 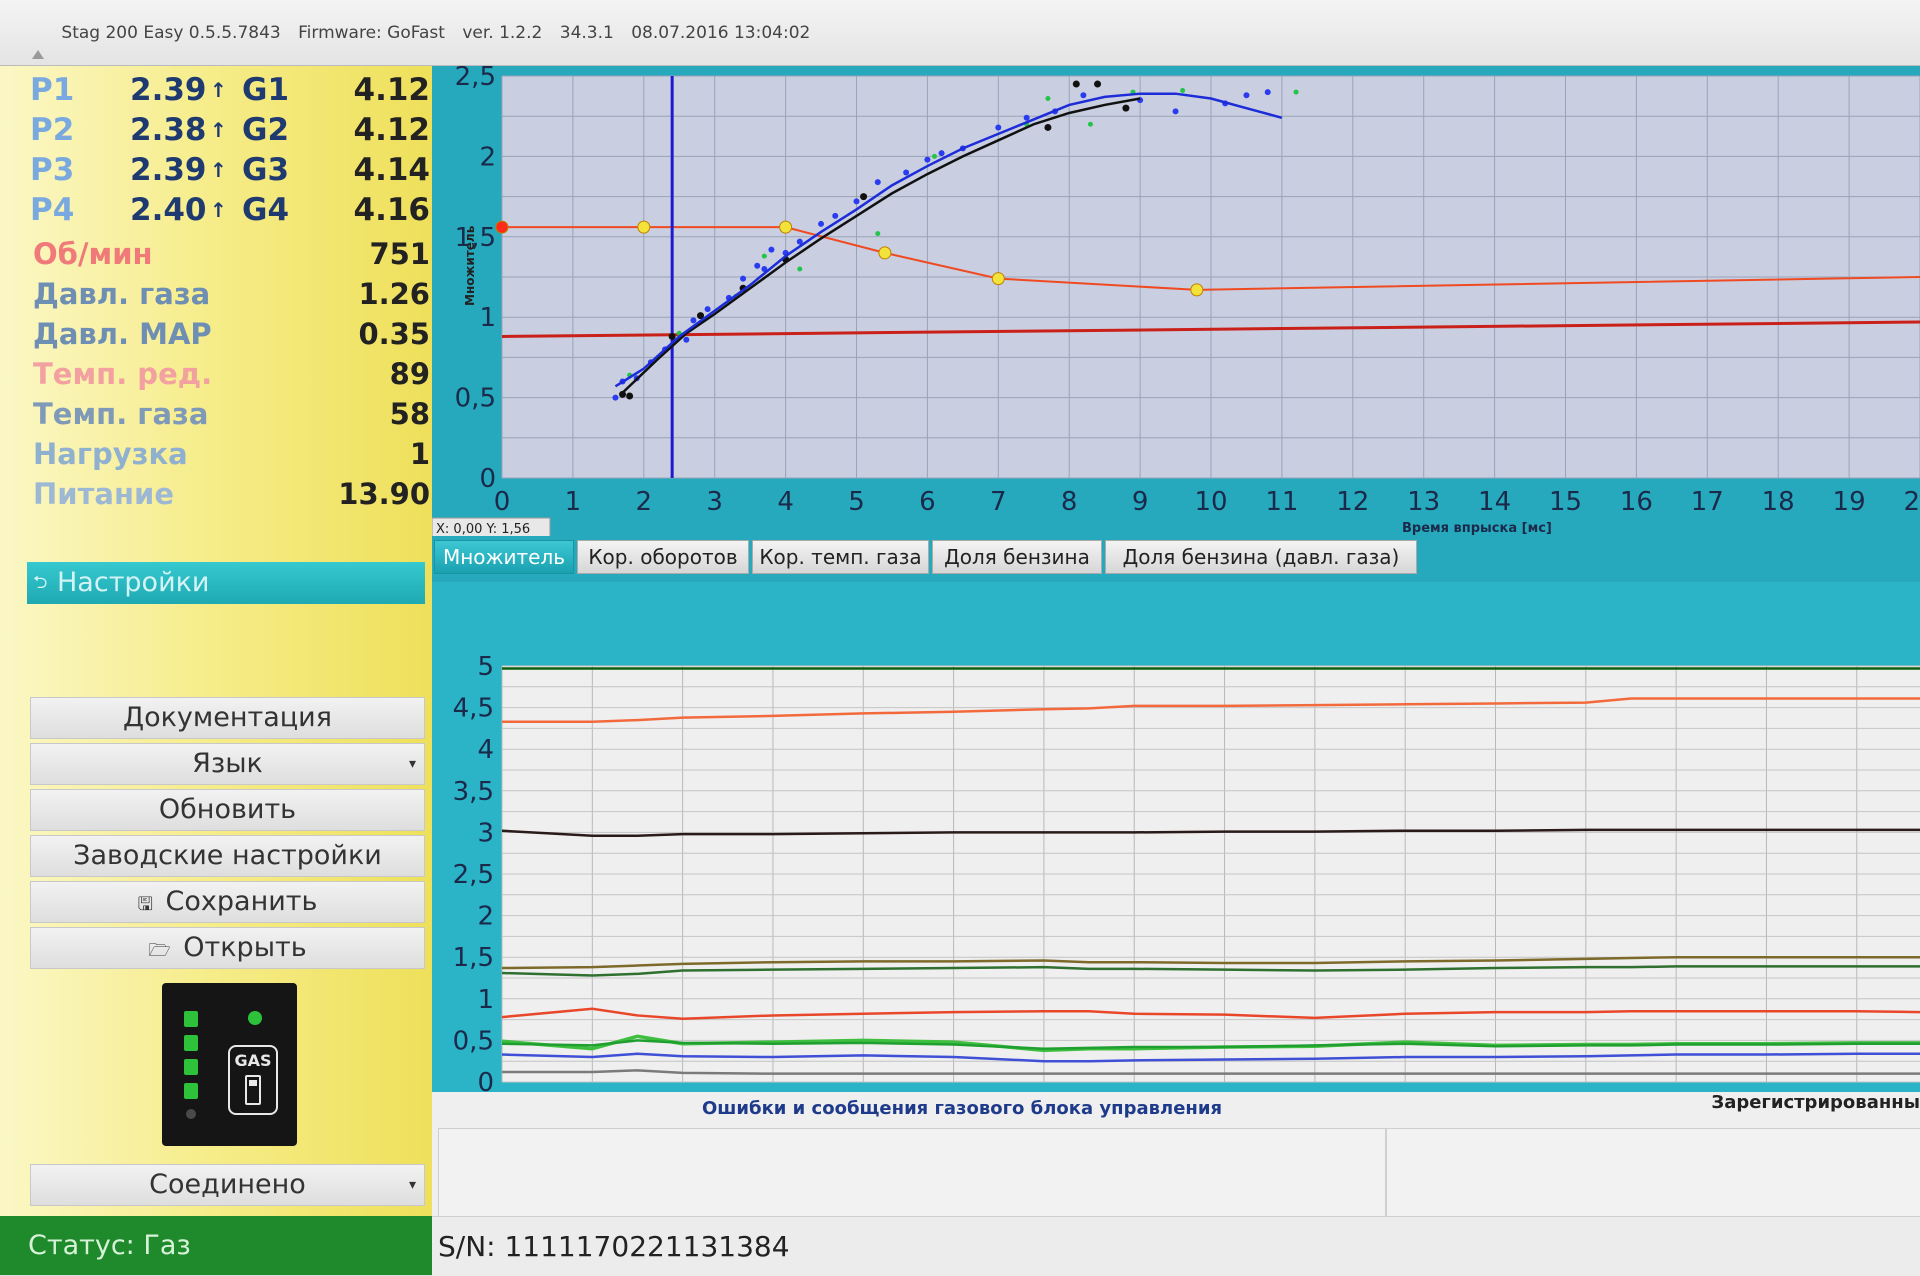 I want to click on x-tick-label: 0, so click(x=502, y=502).